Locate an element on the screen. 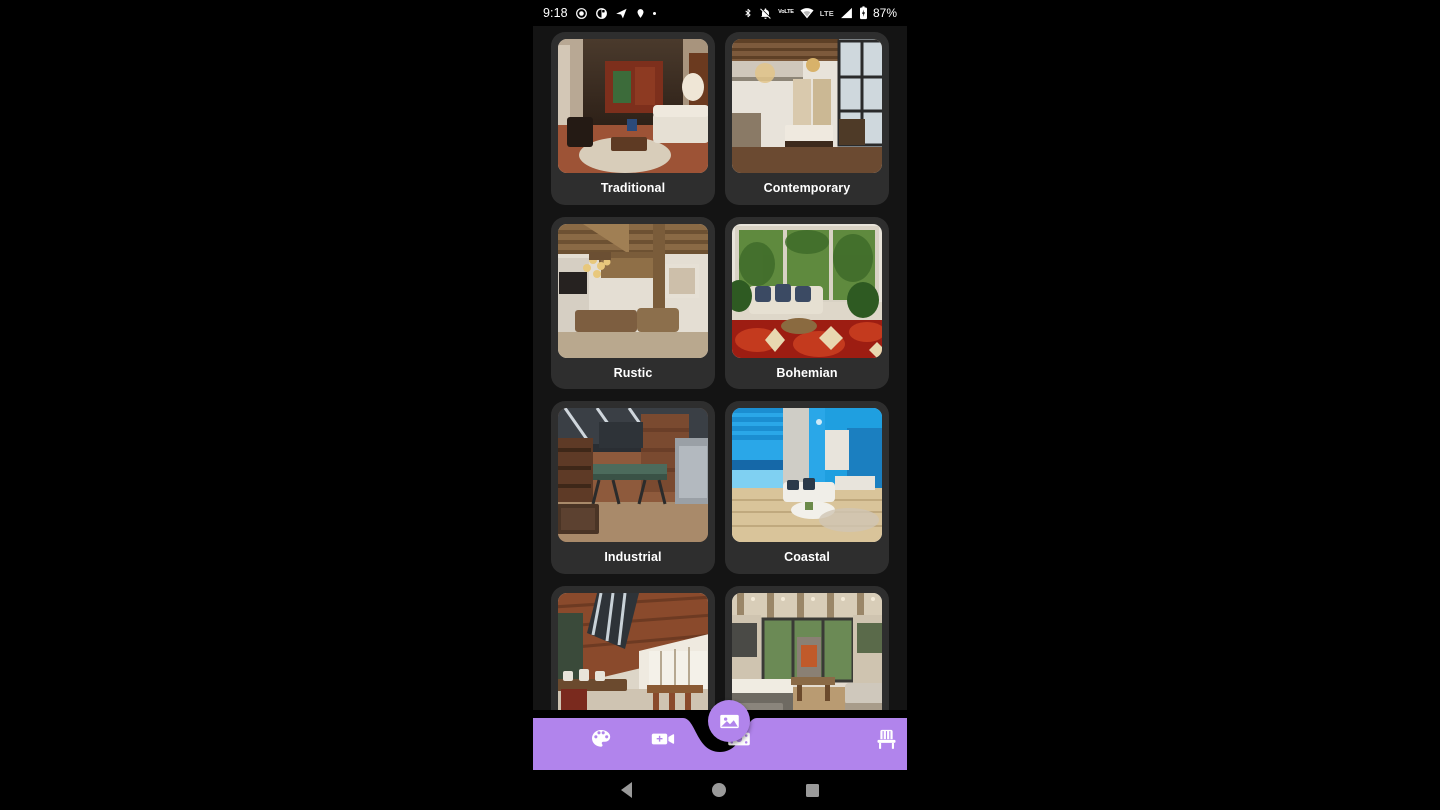 The height and width of the screenshot is (810, 1440). small-dot-icon is located at coordinates (654, 13).